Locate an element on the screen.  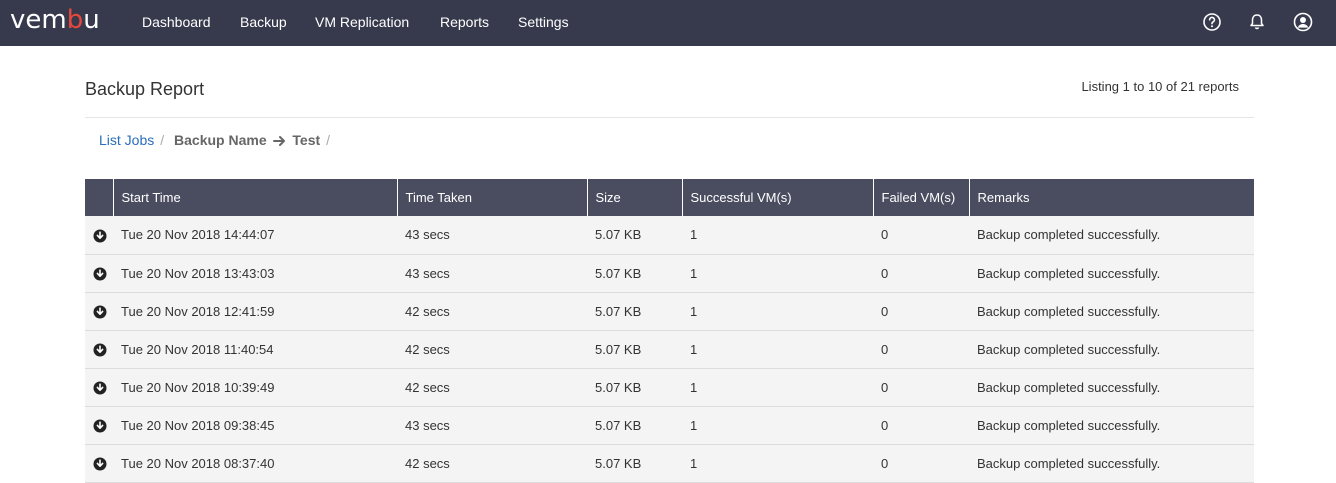
nav-settings: Settings is located at coordinates (543, 22).